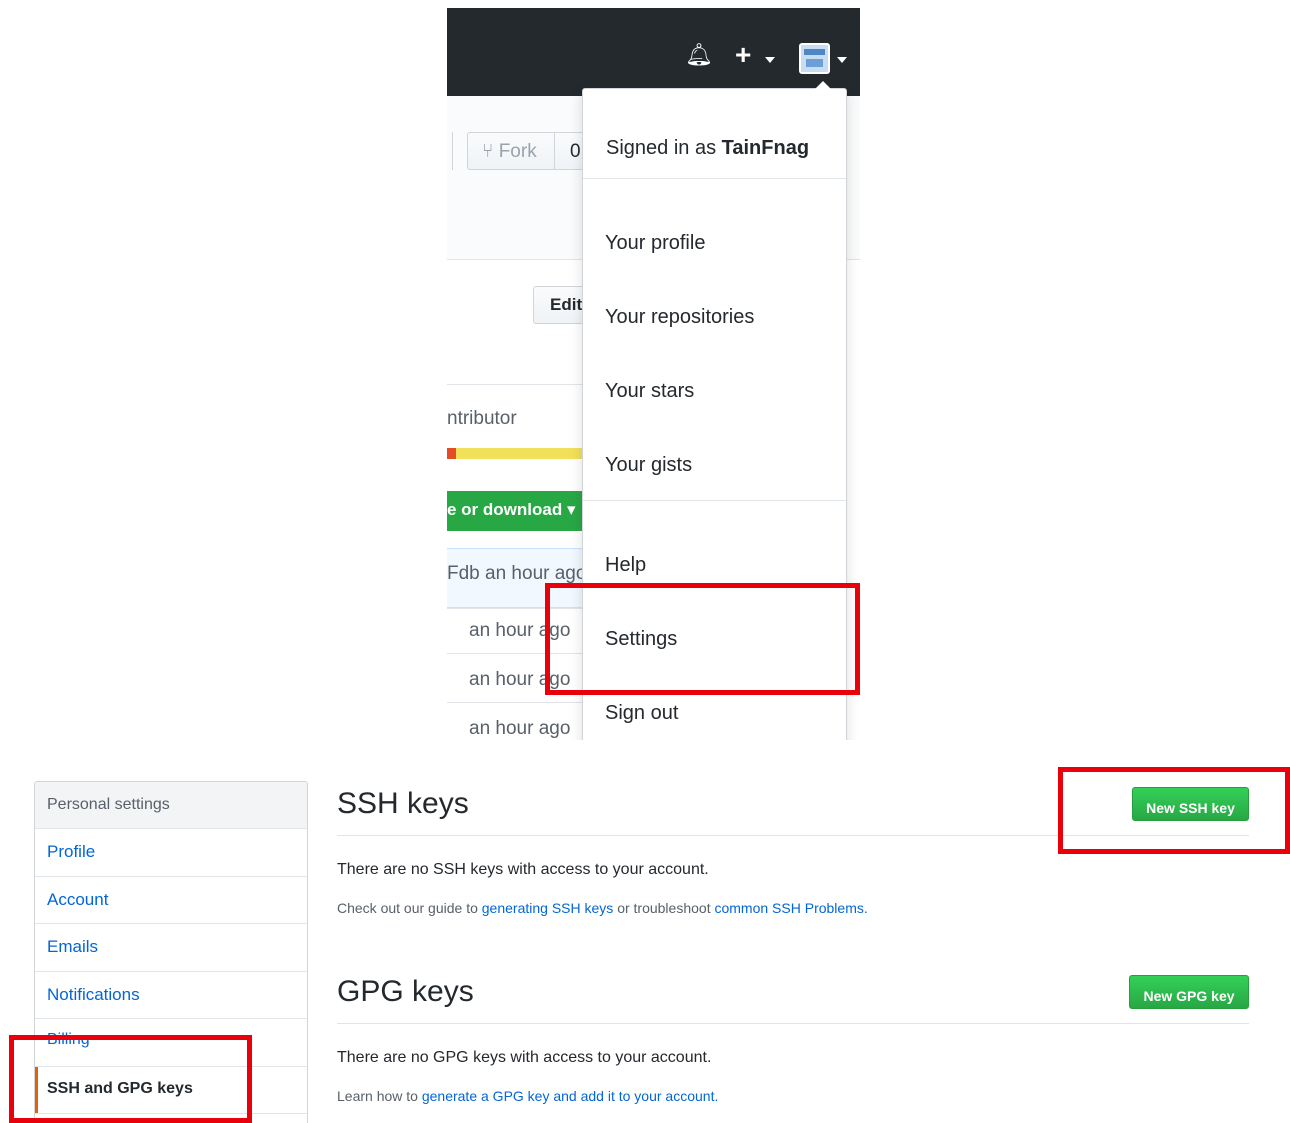 Image resolution: width=1290 pixels, height=1123 pixels. Describe the element at coordinates (171, 1043) in the screenshot. I see `sidebar-item-billing: Billing` at that location.